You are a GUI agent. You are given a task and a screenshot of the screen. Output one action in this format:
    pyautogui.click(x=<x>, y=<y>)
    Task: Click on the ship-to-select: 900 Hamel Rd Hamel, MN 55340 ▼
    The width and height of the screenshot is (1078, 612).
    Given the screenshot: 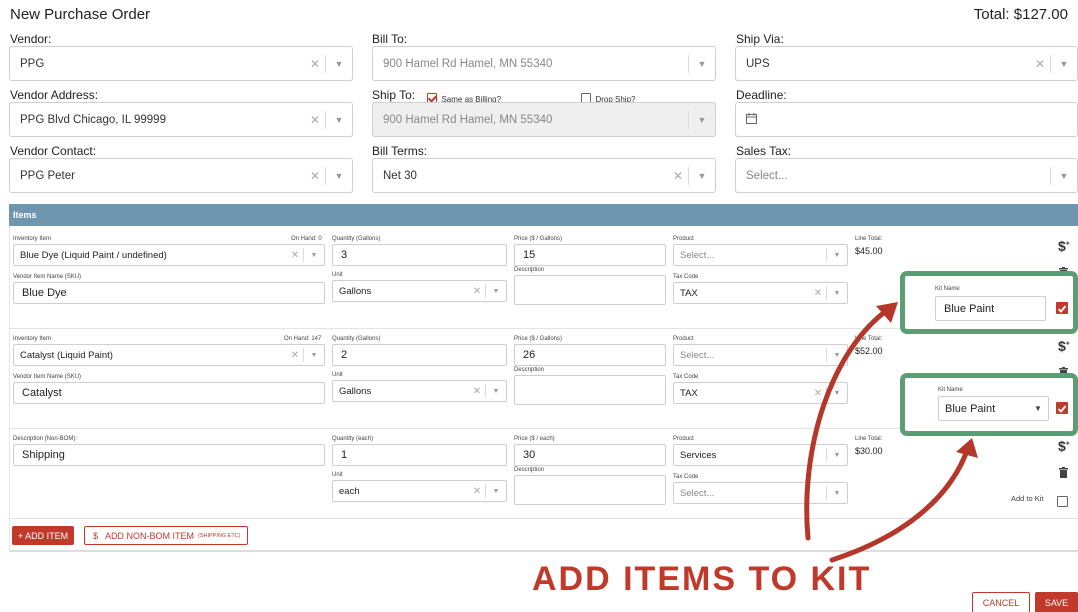 What is the action you would take?
    pyautogui.click(x=544, y=119)
    